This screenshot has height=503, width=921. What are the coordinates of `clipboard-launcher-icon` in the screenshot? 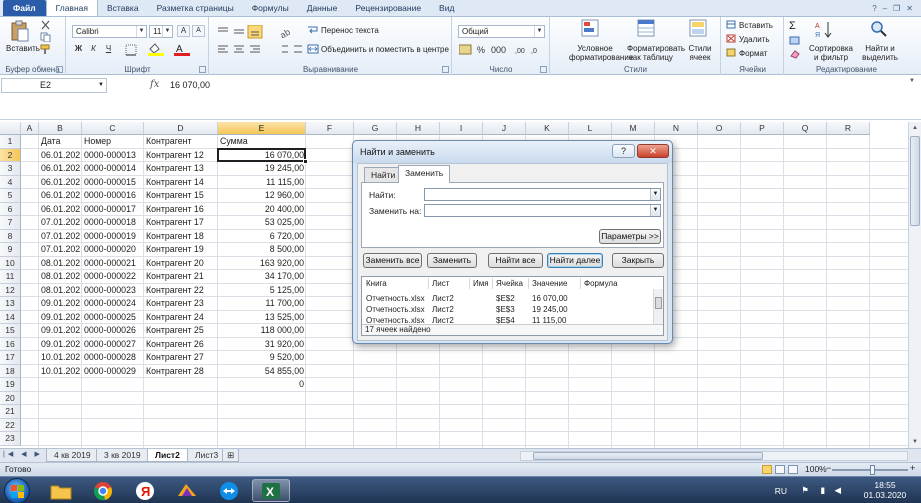 It's located at (59, 69).